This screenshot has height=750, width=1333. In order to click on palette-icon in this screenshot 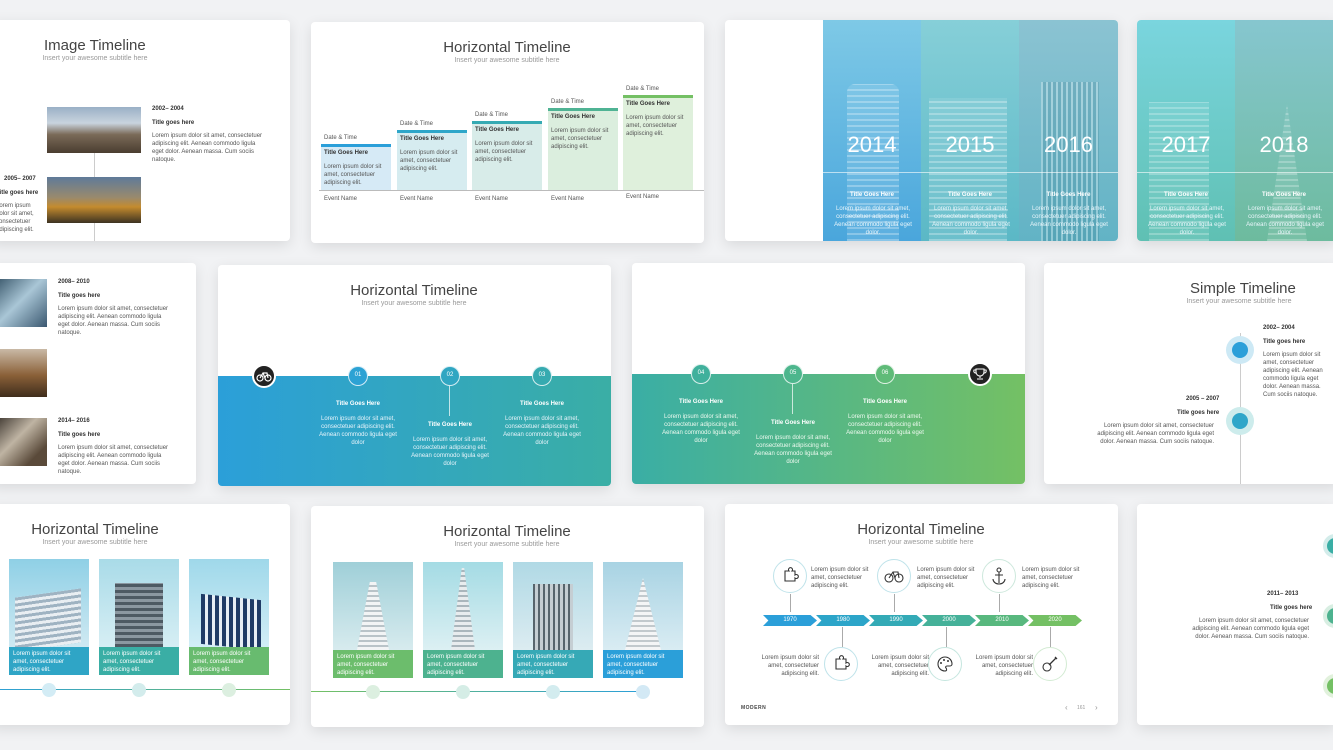, I will do `click(945, 664)`.